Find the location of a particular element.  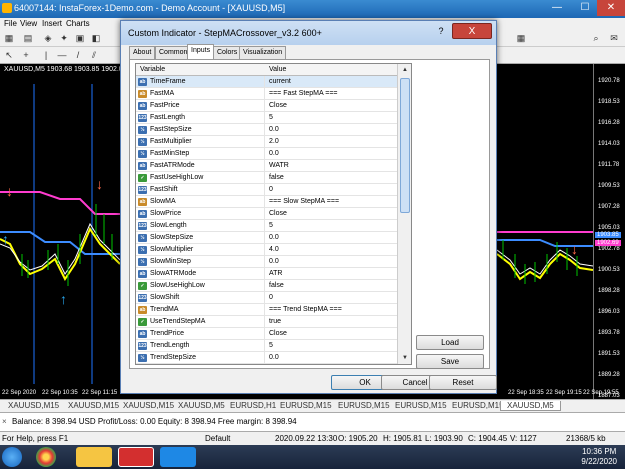

input-row: ½ FastMultiplier 2.0 is located at coordinates (267, 142).